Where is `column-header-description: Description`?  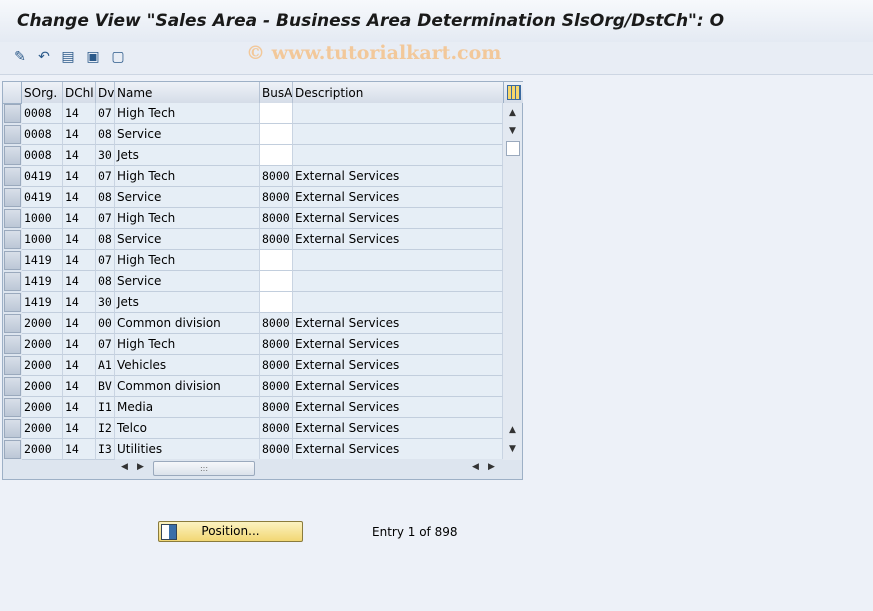
column-header-description: Description is located at coordinates (398, 92).